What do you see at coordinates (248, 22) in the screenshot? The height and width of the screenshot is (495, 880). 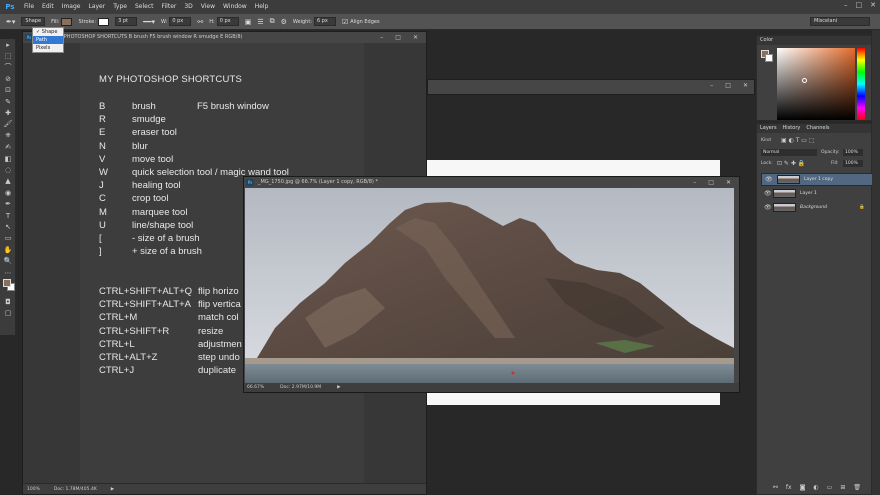 I see `path-operations-icon: ▣` at bounding box center [248, 22].